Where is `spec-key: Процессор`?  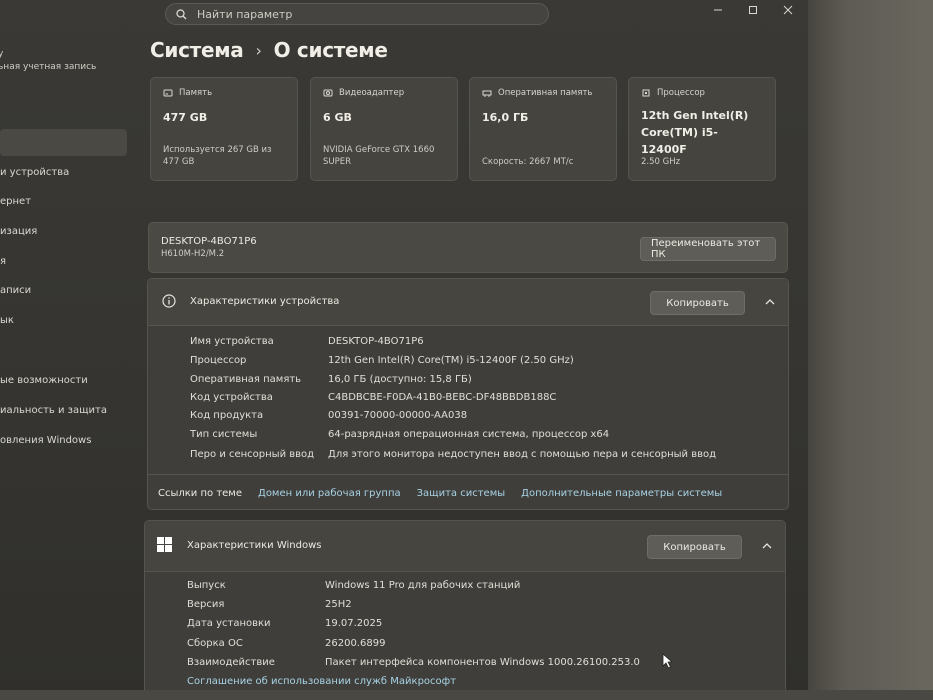
spec-key: Процессор is located at coordinates (218, 360).